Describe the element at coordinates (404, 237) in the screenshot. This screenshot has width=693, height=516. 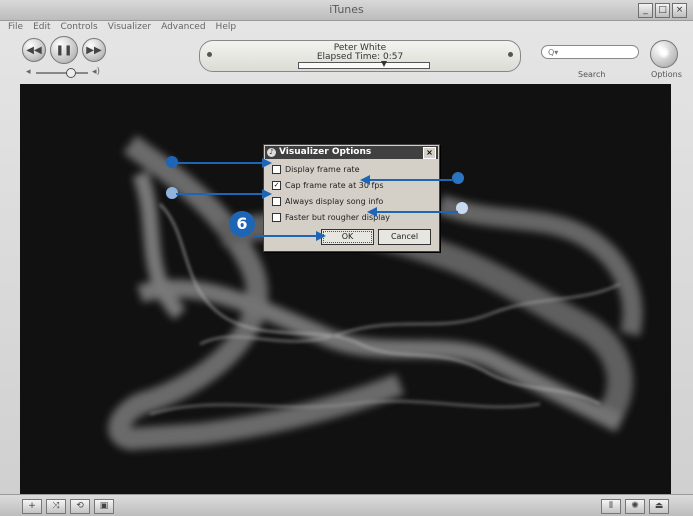
I see `cancel-button: Cancel` at that location.